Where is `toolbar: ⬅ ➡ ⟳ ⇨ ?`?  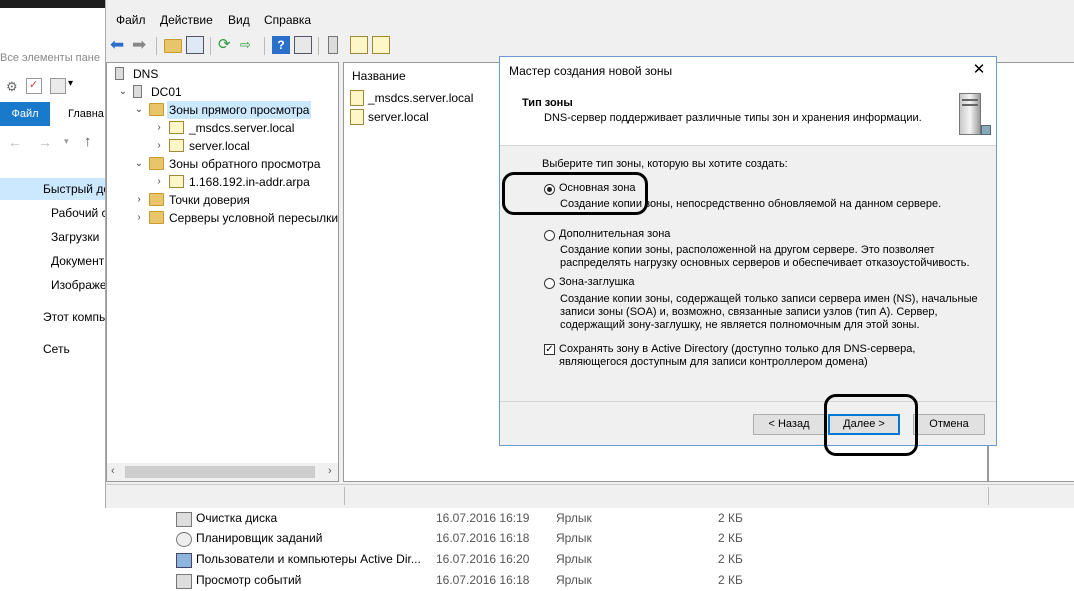
toolbar: ⬅ ➡ ⟳ ⇨ ? is located at coordinates (590, 46).